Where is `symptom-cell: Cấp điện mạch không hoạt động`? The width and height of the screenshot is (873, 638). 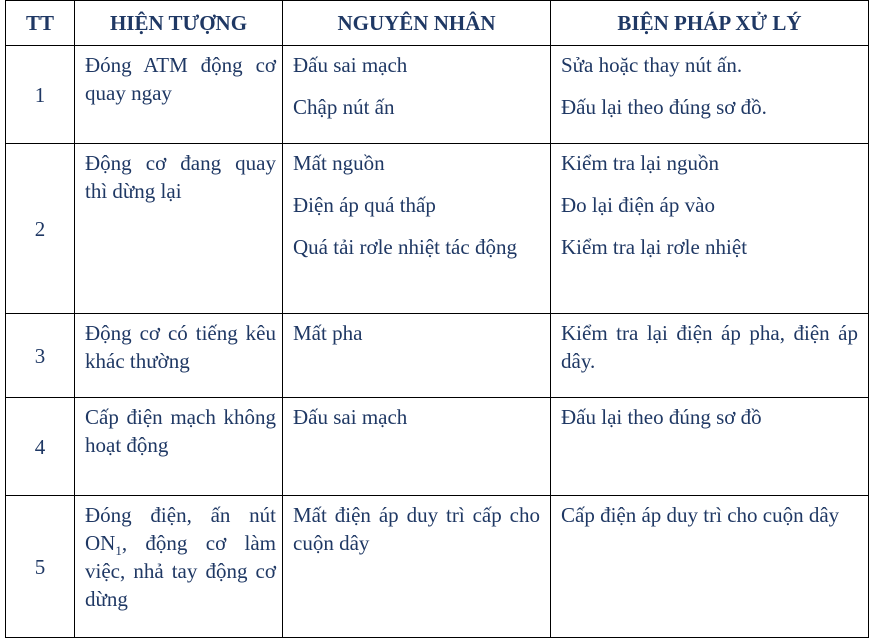
symptom-cell: Cấp điện mạch không hoạt động is located at coordinates (178, 446).